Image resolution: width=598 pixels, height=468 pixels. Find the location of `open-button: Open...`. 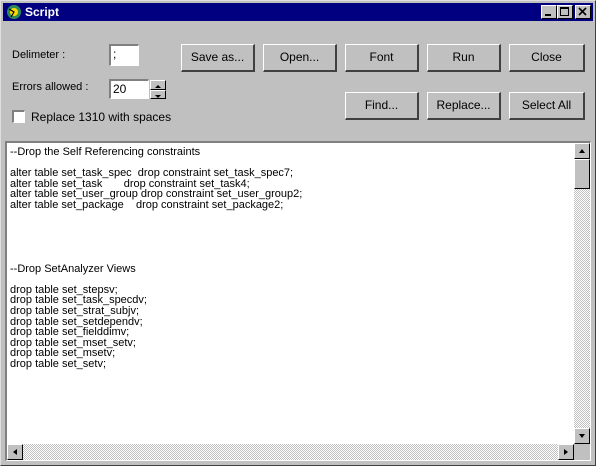

open-button: Open... is located at coordinates (300, 58).